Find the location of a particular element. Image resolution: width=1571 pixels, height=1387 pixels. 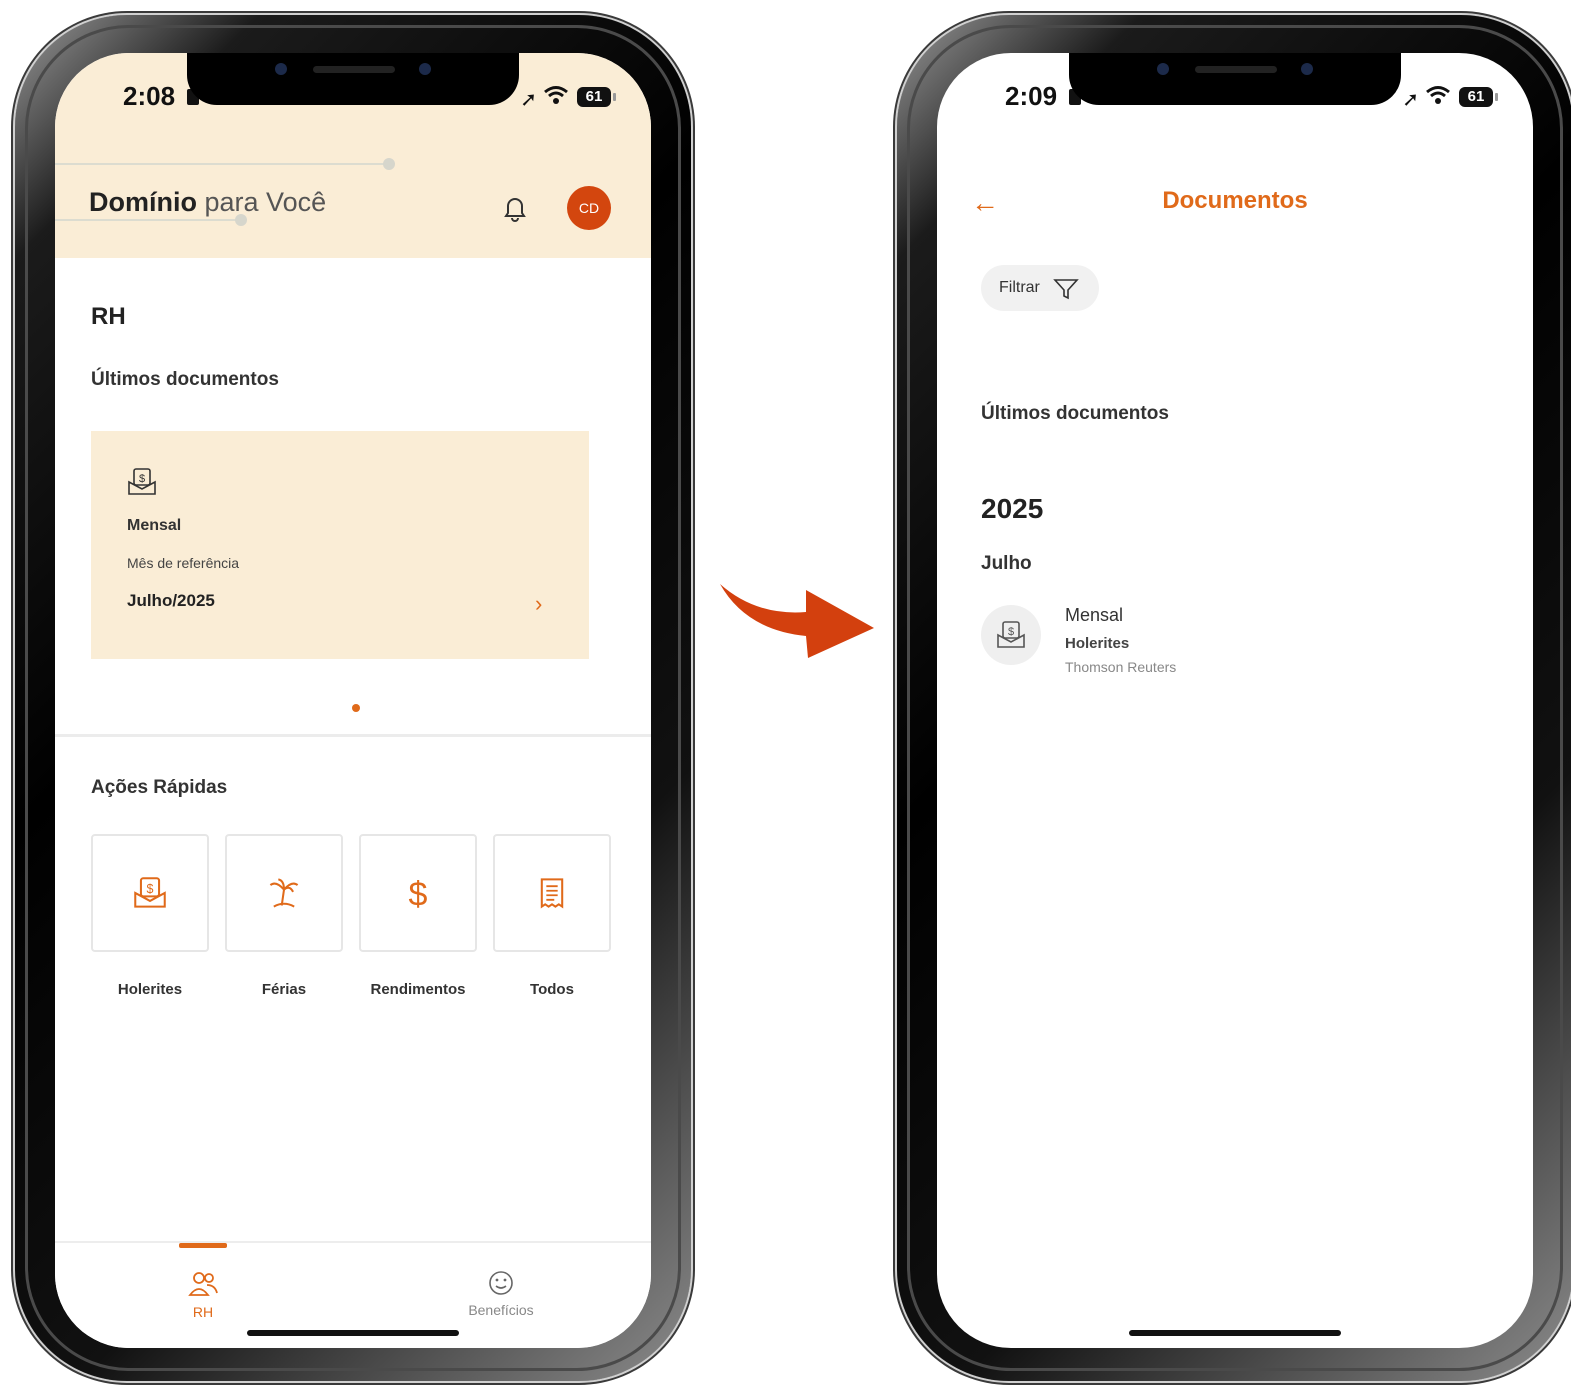

tab-rh: RH is located at coordinates (203, 1294).